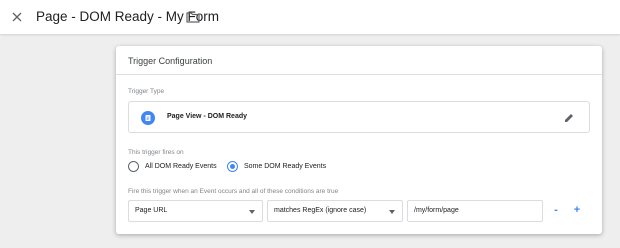 This screenshot has height=248, width=620. What do you see at coordinates (285, 166) in the screenshot?
I see `radio-label: Some DOM Ready Events` at bounding box center [285, 166].